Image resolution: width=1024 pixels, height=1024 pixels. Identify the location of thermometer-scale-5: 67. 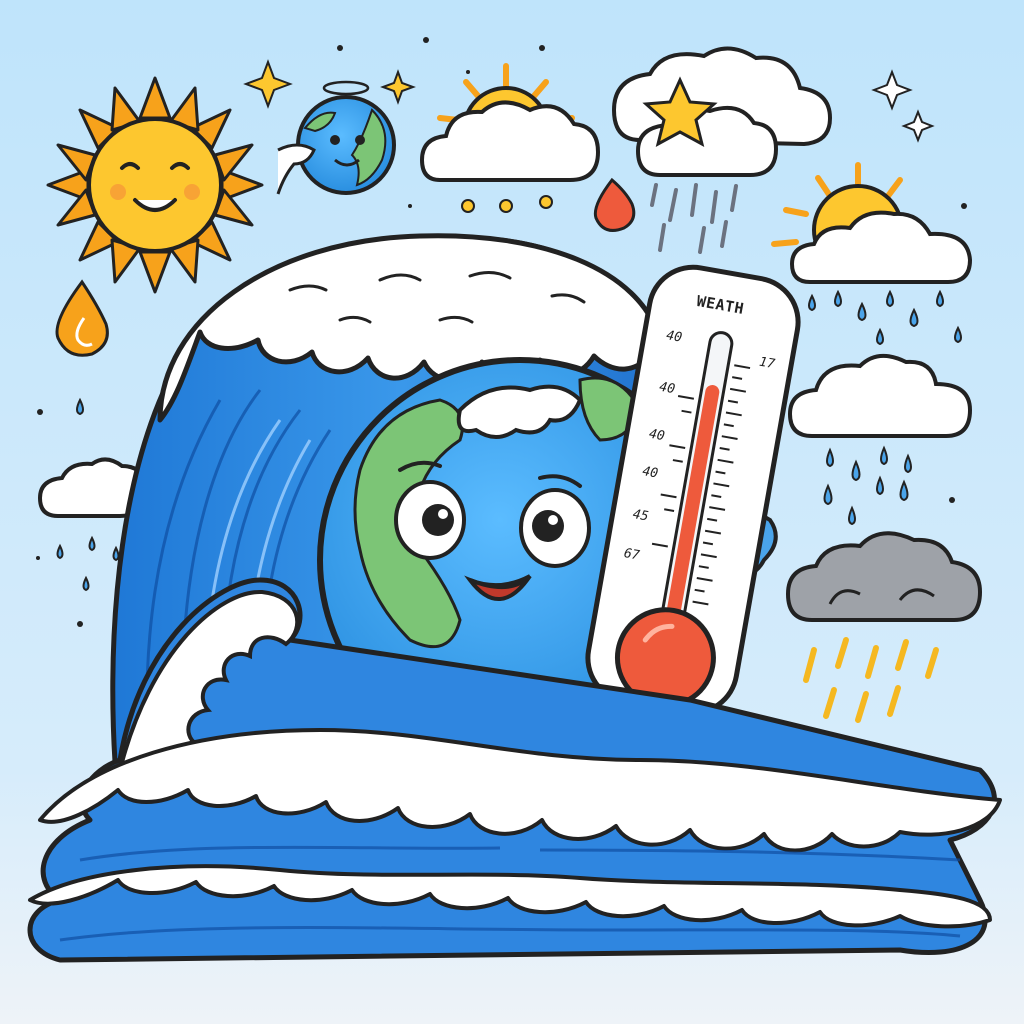
(632, 555).